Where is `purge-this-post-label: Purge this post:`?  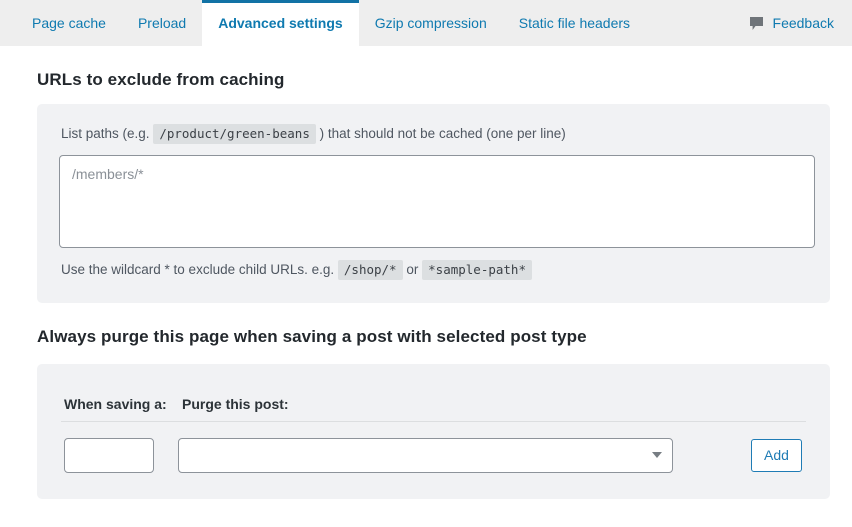
purge-this-post-label: Purge this post: is located at coordinates (235, 403).